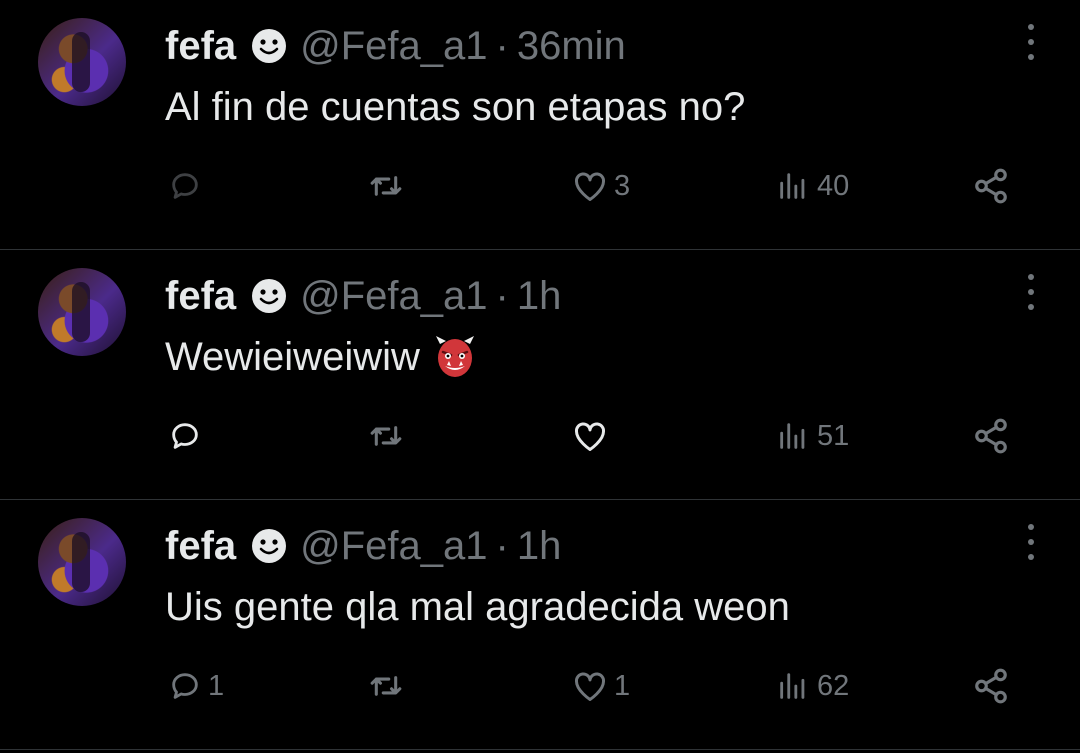  What do you see at coordinates (833, 185) in the screenshot?
I see `view-count: 40` at bounding box center [833, 185].